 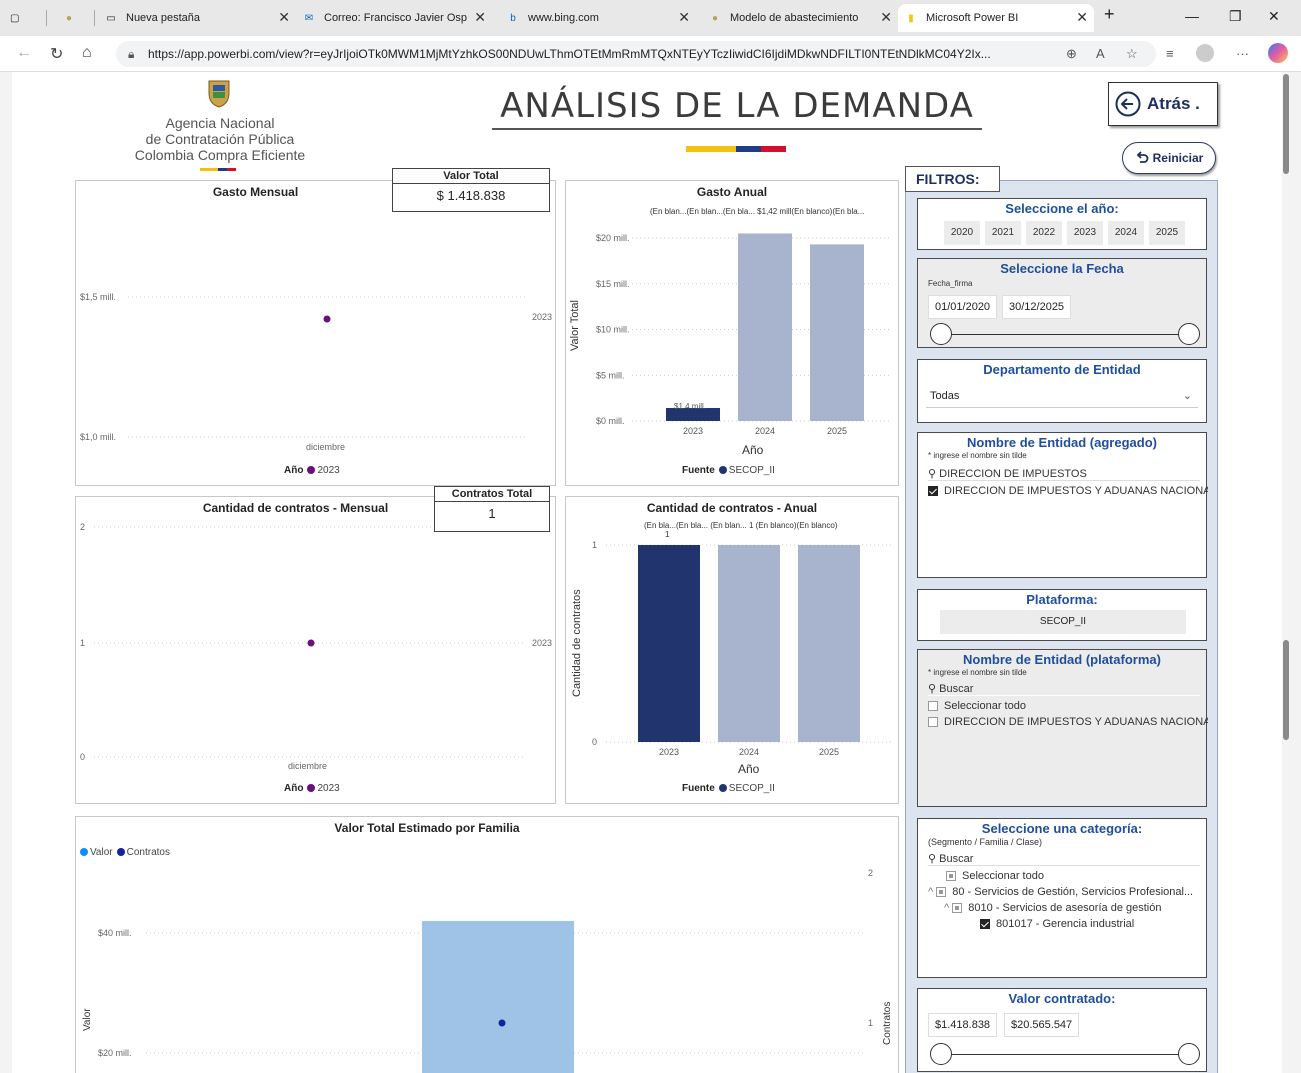 I want to click on year-option: 2024, so click(x=1126, y=233).